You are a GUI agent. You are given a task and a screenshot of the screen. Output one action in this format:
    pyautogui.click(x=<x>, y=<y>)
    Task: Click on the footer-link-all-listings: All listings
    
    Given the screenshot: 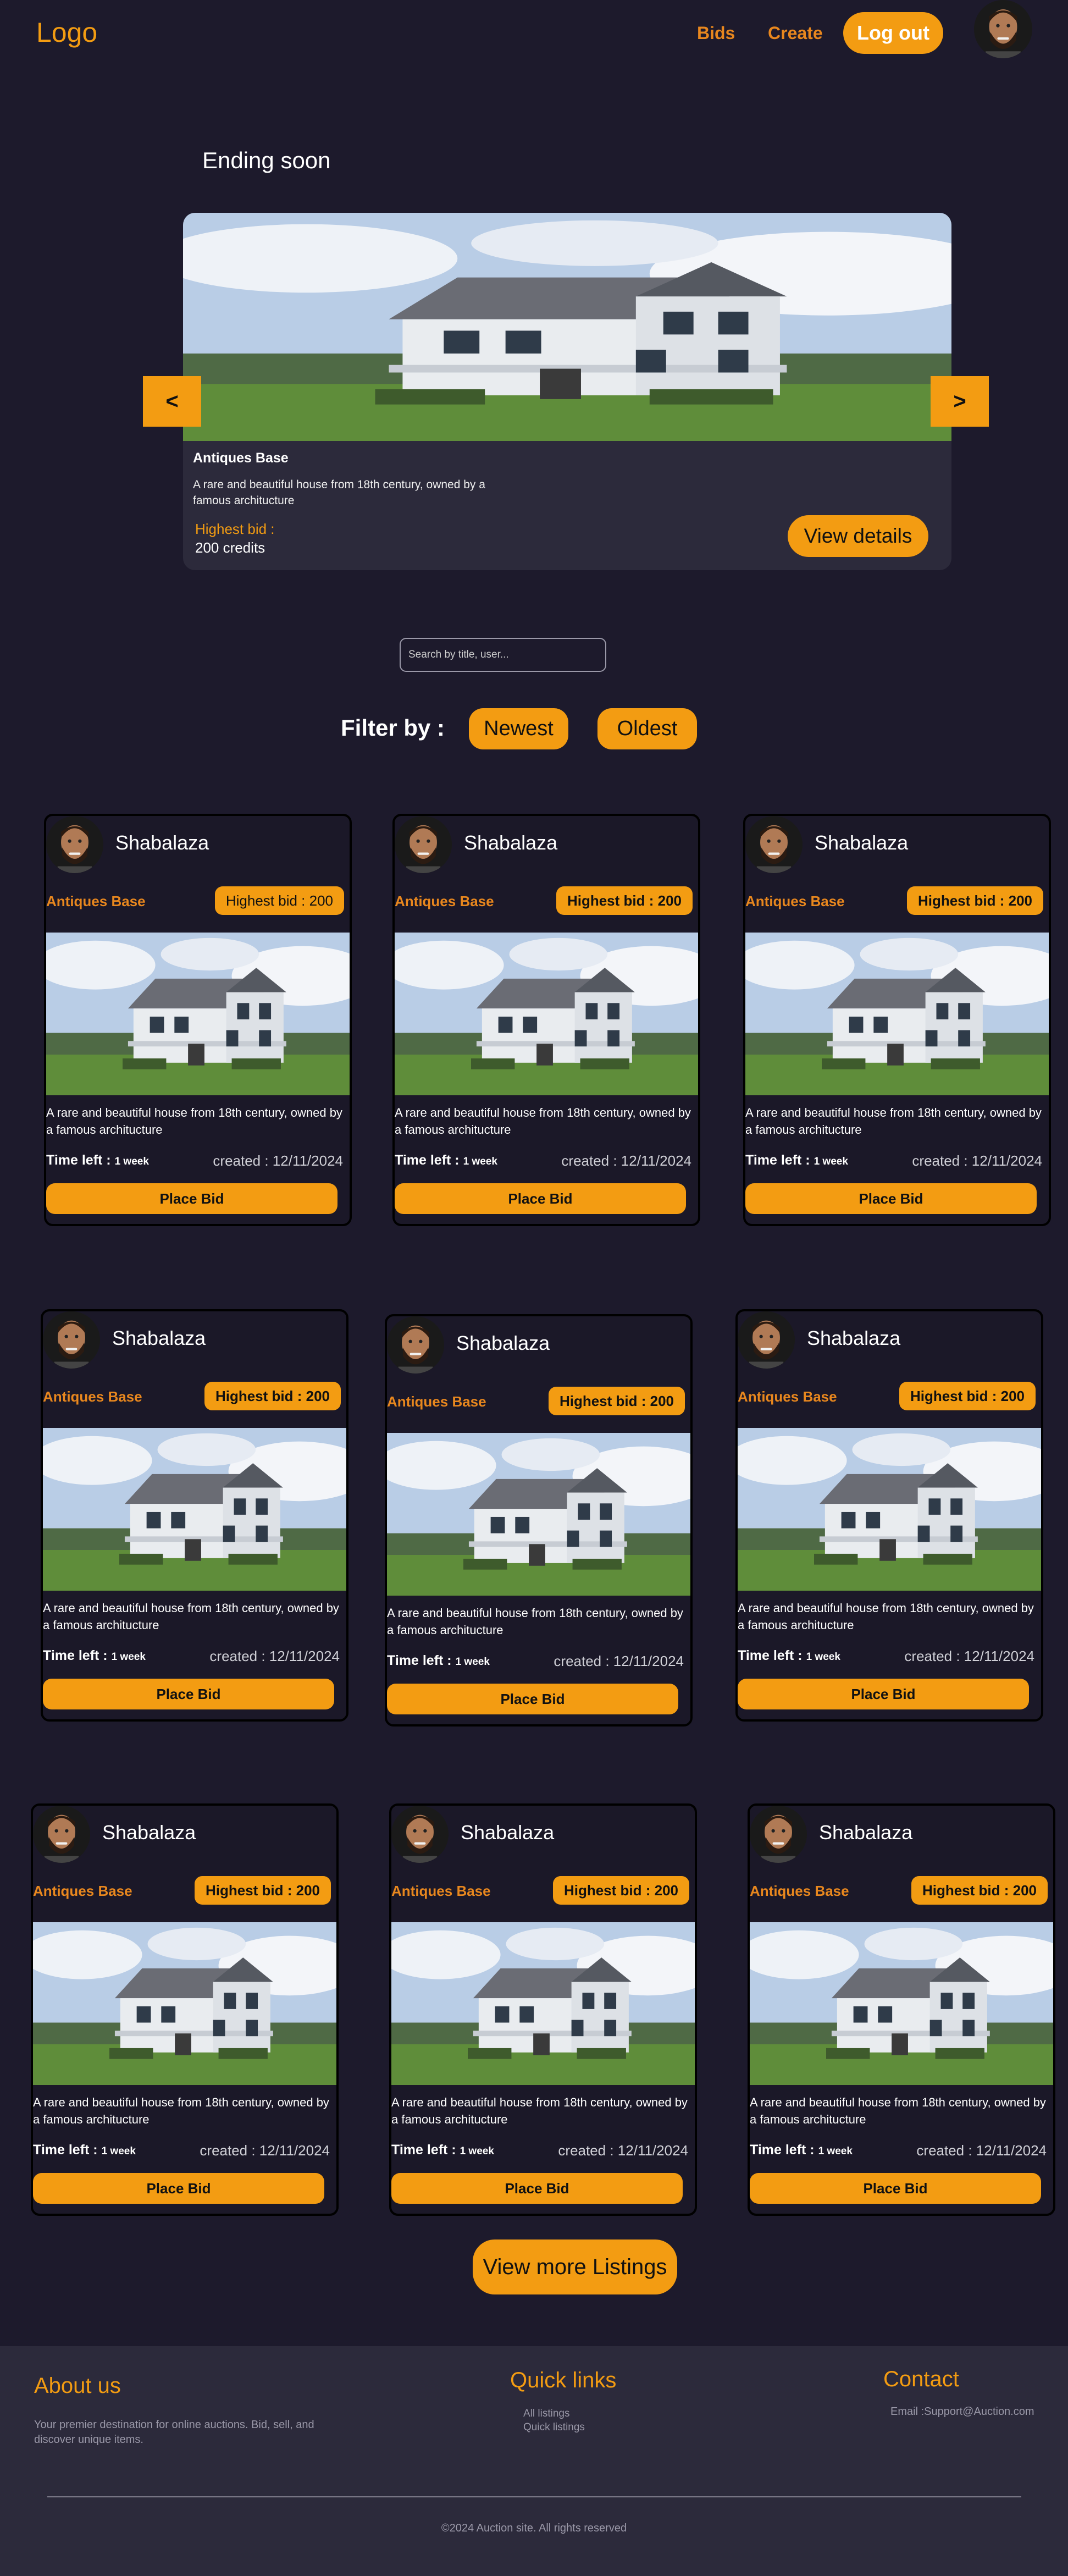 What is the action you would take?
    pyautogui.click(x=546, y=2414)
    